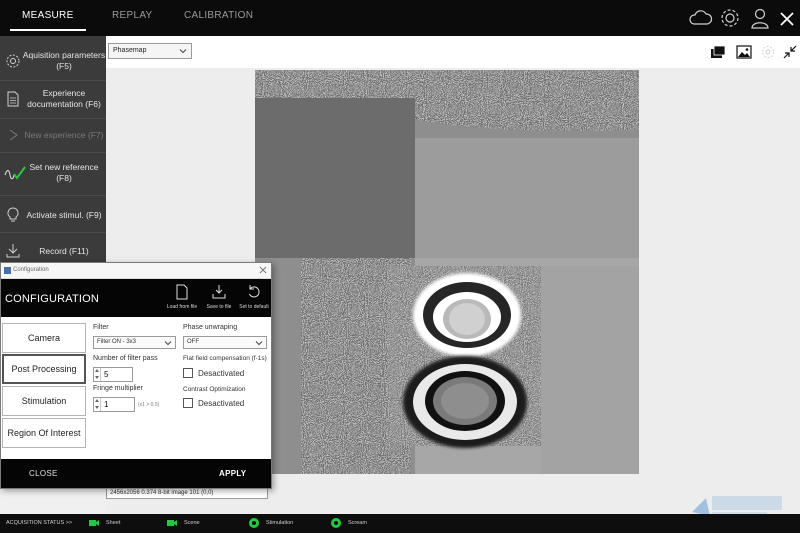  I want to click on fringe-multiplier-label: Fringe multiplier, so click(118, 388).